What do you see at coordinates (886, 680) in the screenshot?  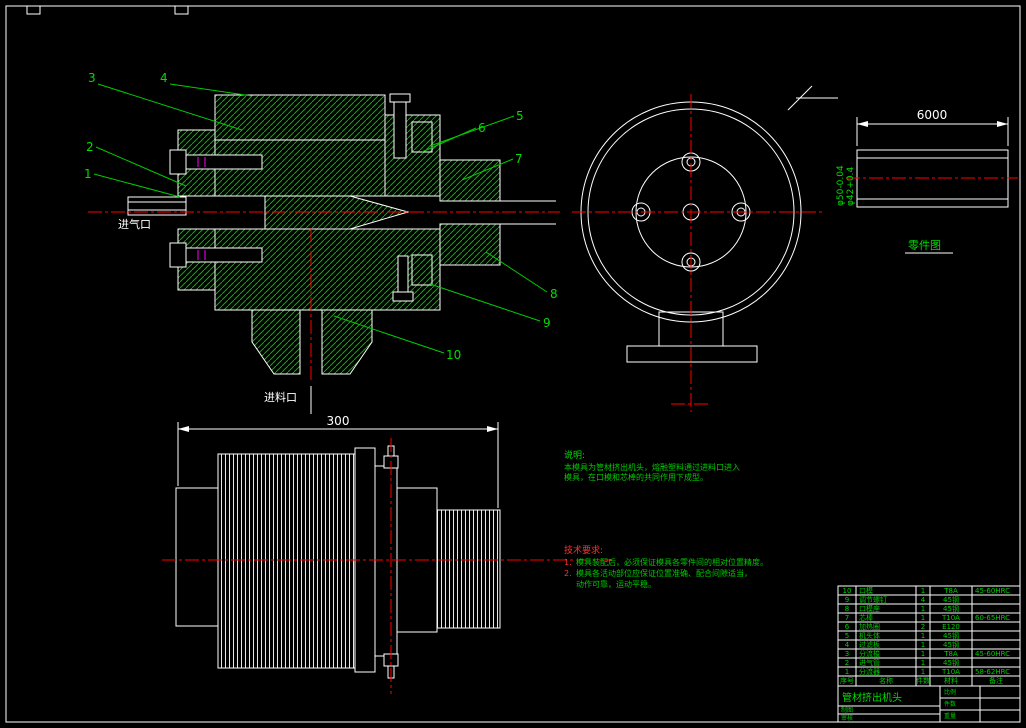 I see `header-name: 名称` at bounding box center [886, 680].